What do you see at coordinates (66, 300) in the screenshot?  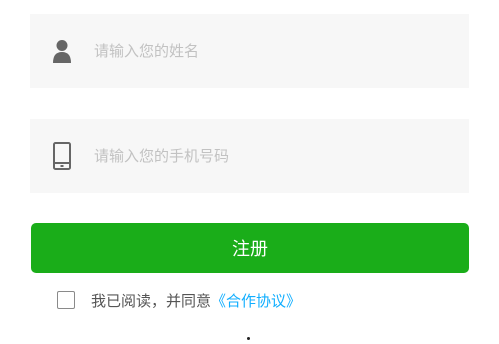 I see `agreement-checkbox` at bounding box center [66, 300].